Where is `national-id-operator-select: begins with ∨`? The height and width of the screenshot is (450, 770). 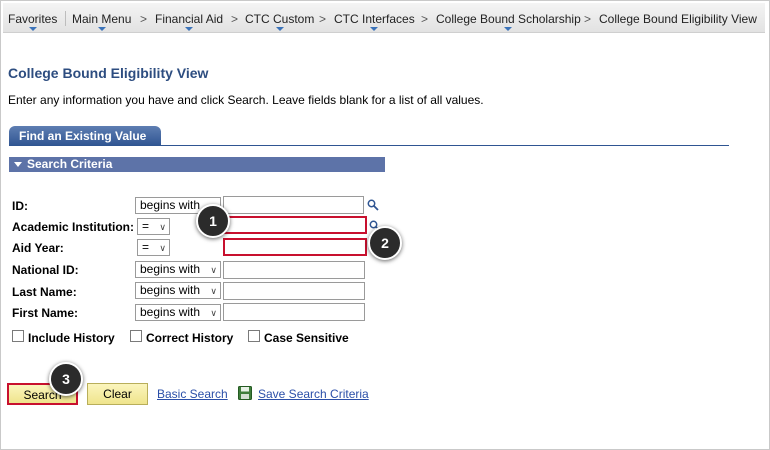
national-id-operator-select: begins with ∨ is located at coordinates (178, 269).